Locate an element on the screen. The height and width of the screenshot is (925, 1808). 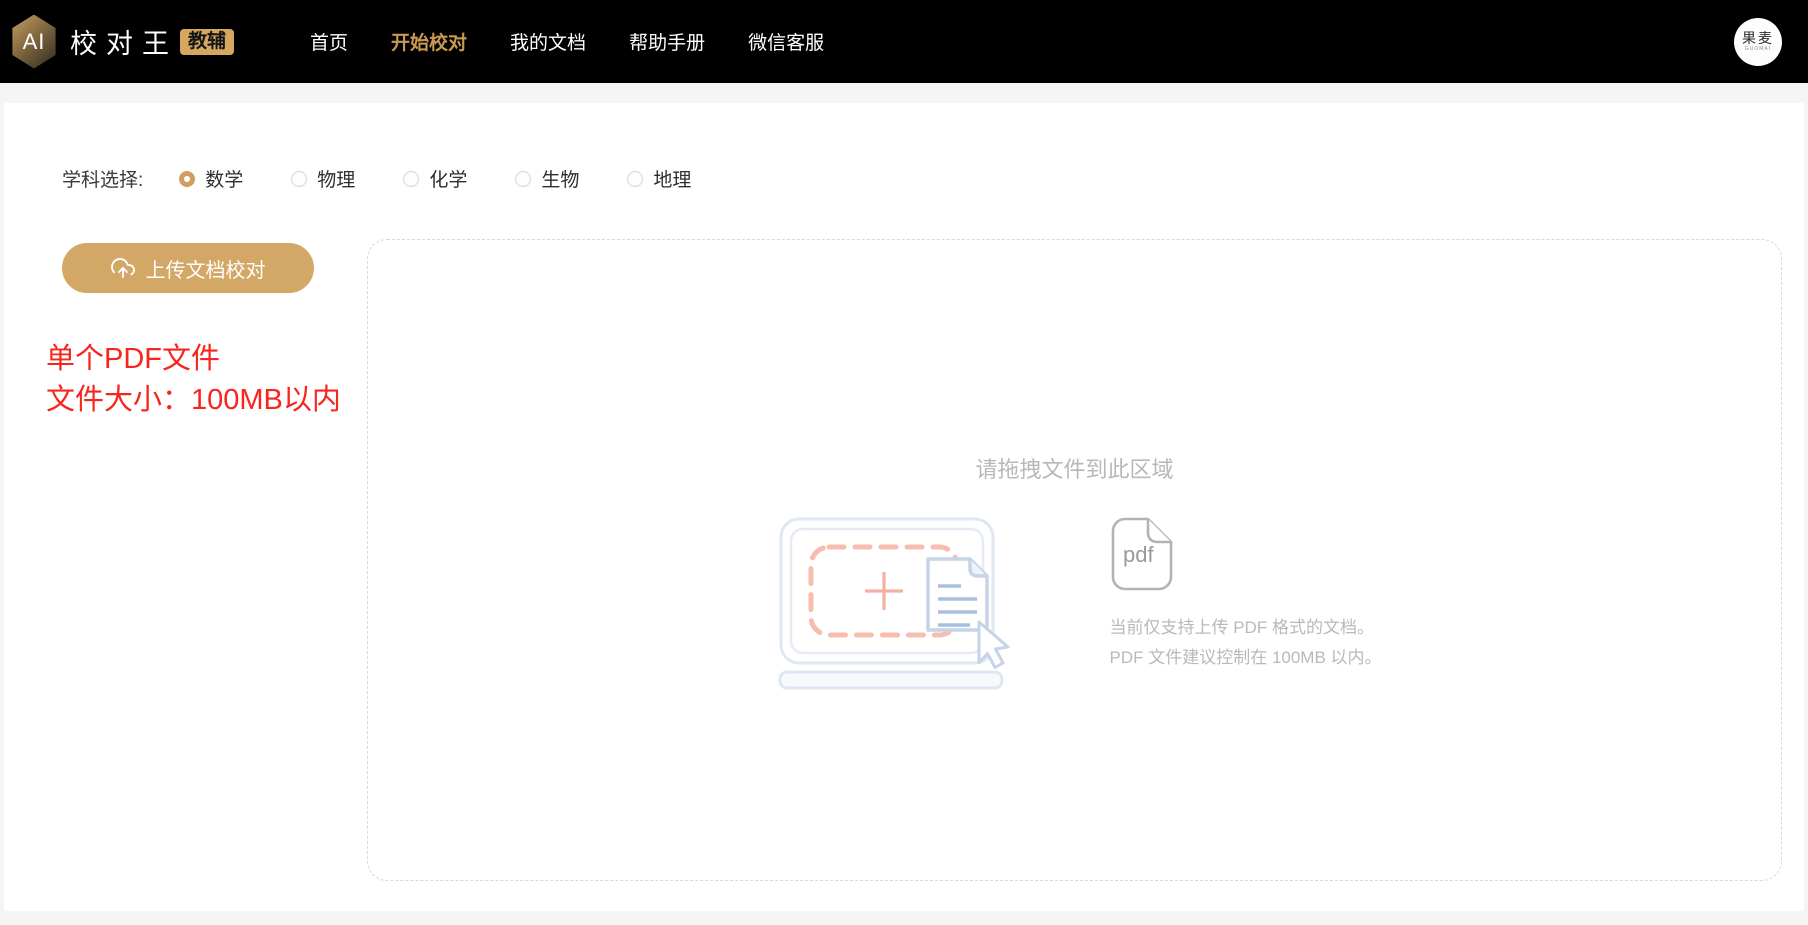
main-nav: 首页 开始校对 我的文档 帮助手册 微信客服 is located at coordinates (567, 41).